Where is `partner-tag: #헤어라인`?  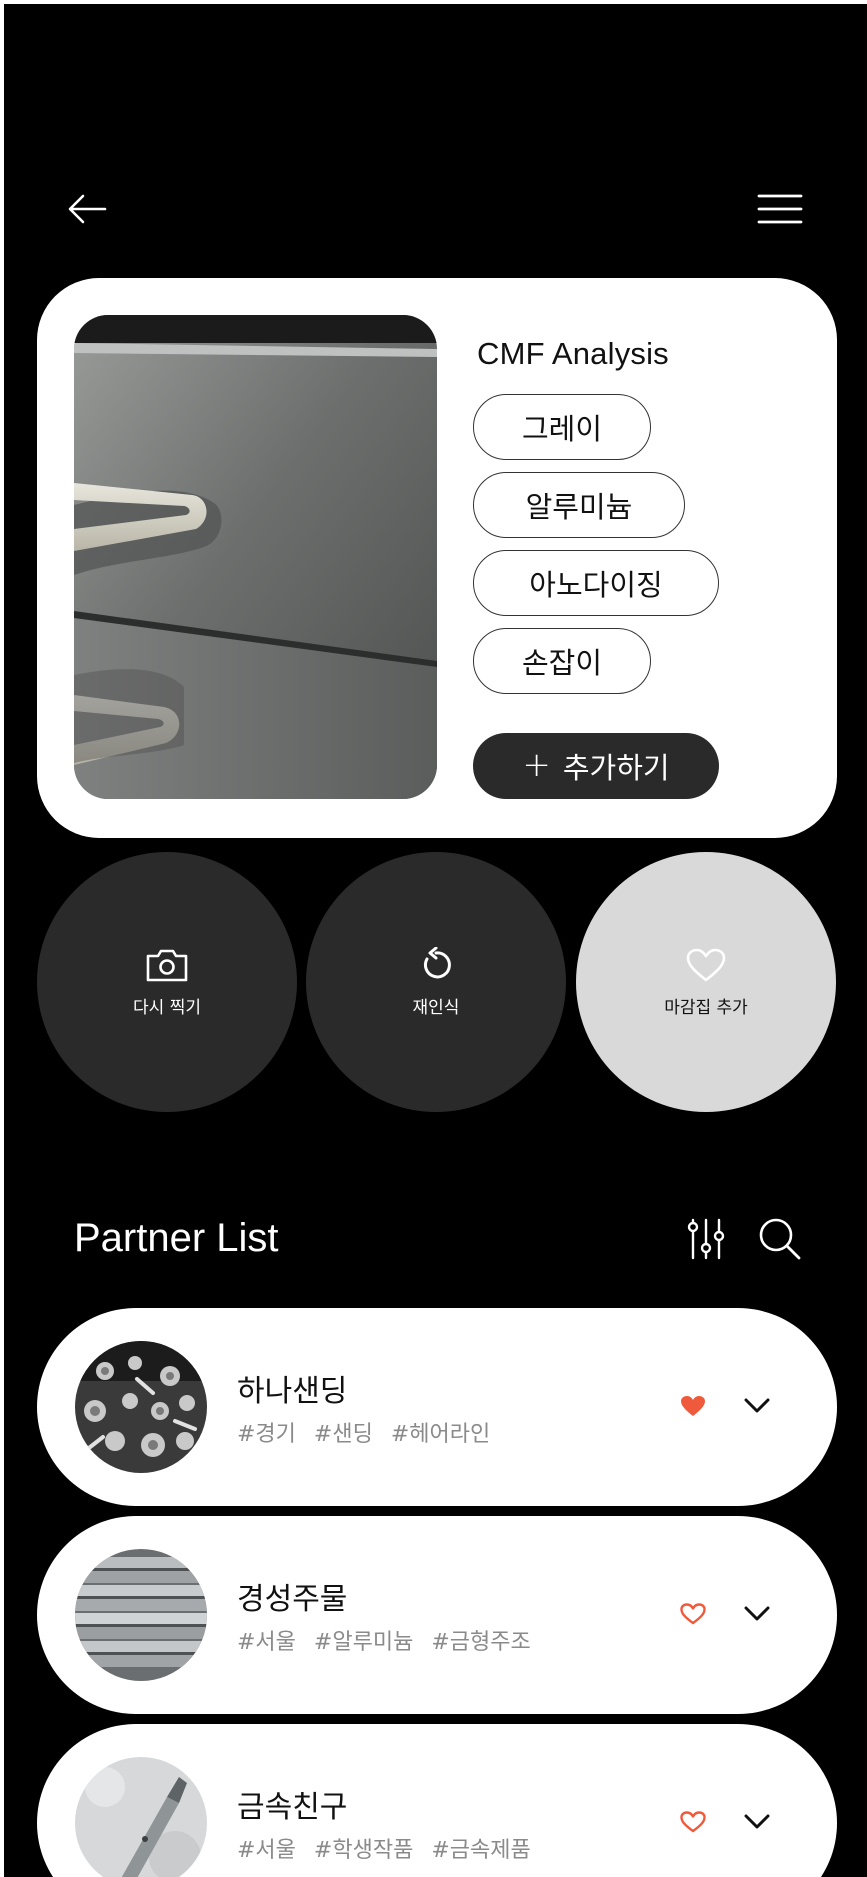
partner-tag: #헤어라인 is located at coordinates (440, 1434).